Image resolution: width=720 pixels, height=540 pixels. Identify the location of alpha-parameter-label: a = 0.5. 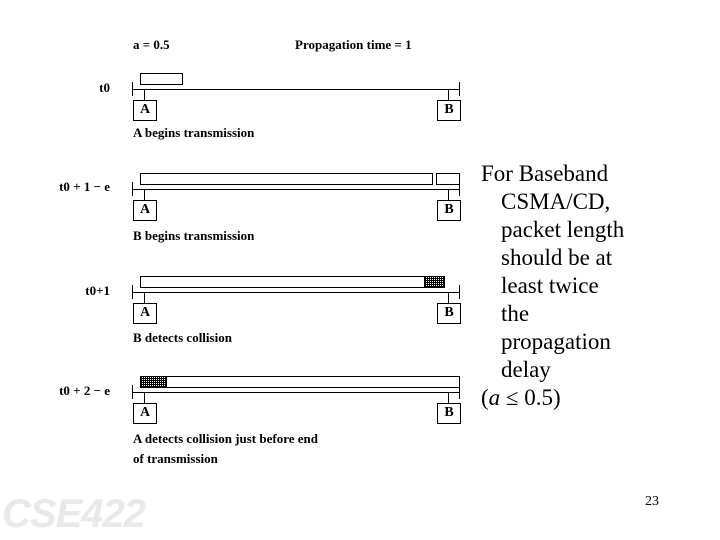
(151, 44).